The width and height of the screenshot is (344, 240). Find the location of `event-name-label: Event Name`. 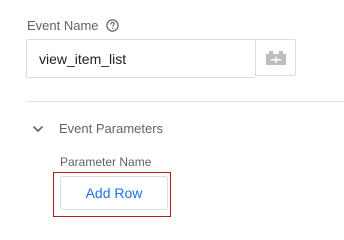

event-name-label: Event Name is located at coordinates (63, 25).